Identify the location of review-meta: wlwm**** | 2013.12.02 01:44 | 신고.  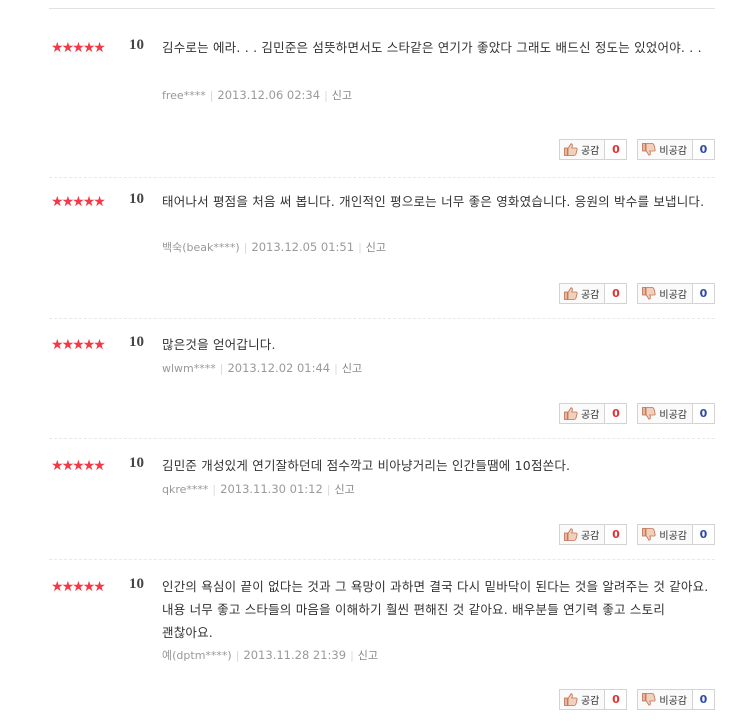
(262, 368).